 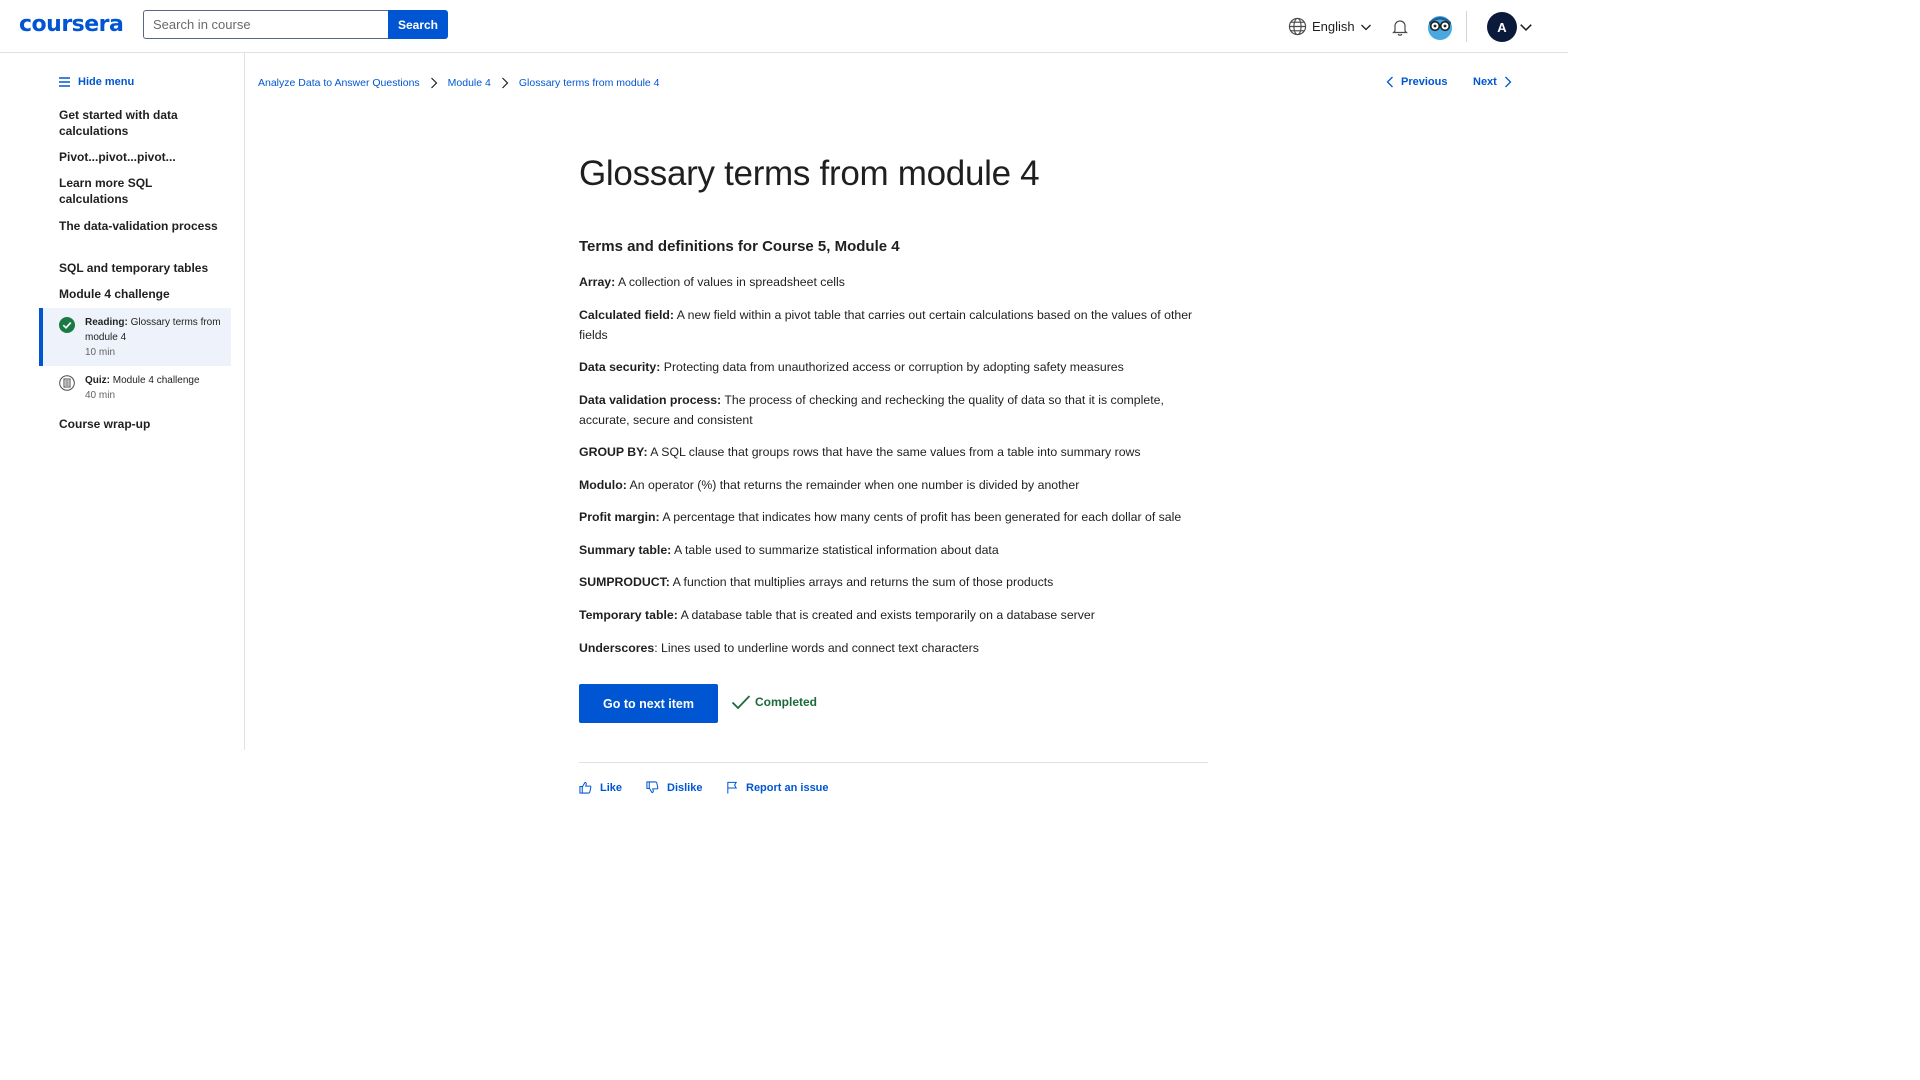 I want to click on report-issue-button: Report an issue, so click(x=777, y=787).